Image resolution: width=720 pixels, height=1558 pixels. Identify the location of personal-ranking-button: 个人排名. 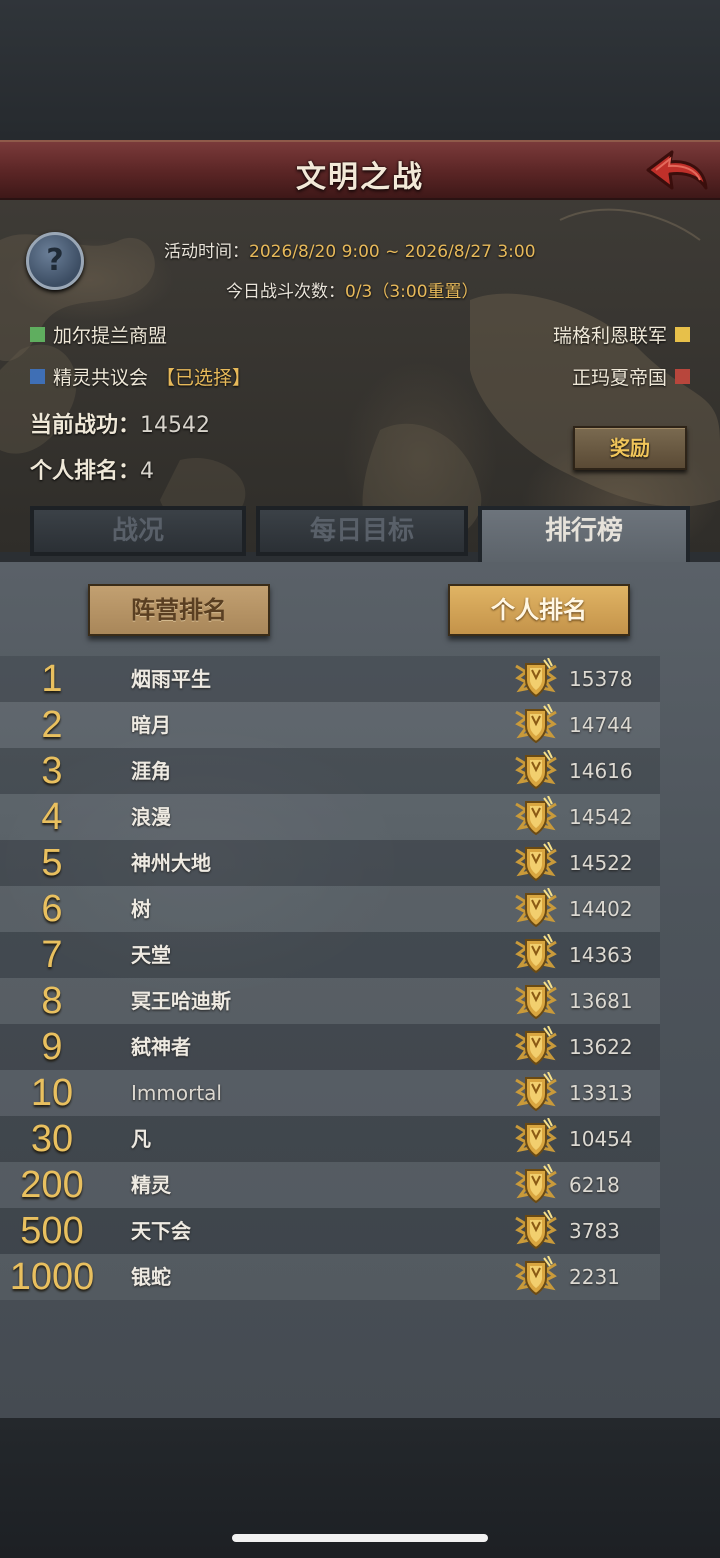
(539, 610).